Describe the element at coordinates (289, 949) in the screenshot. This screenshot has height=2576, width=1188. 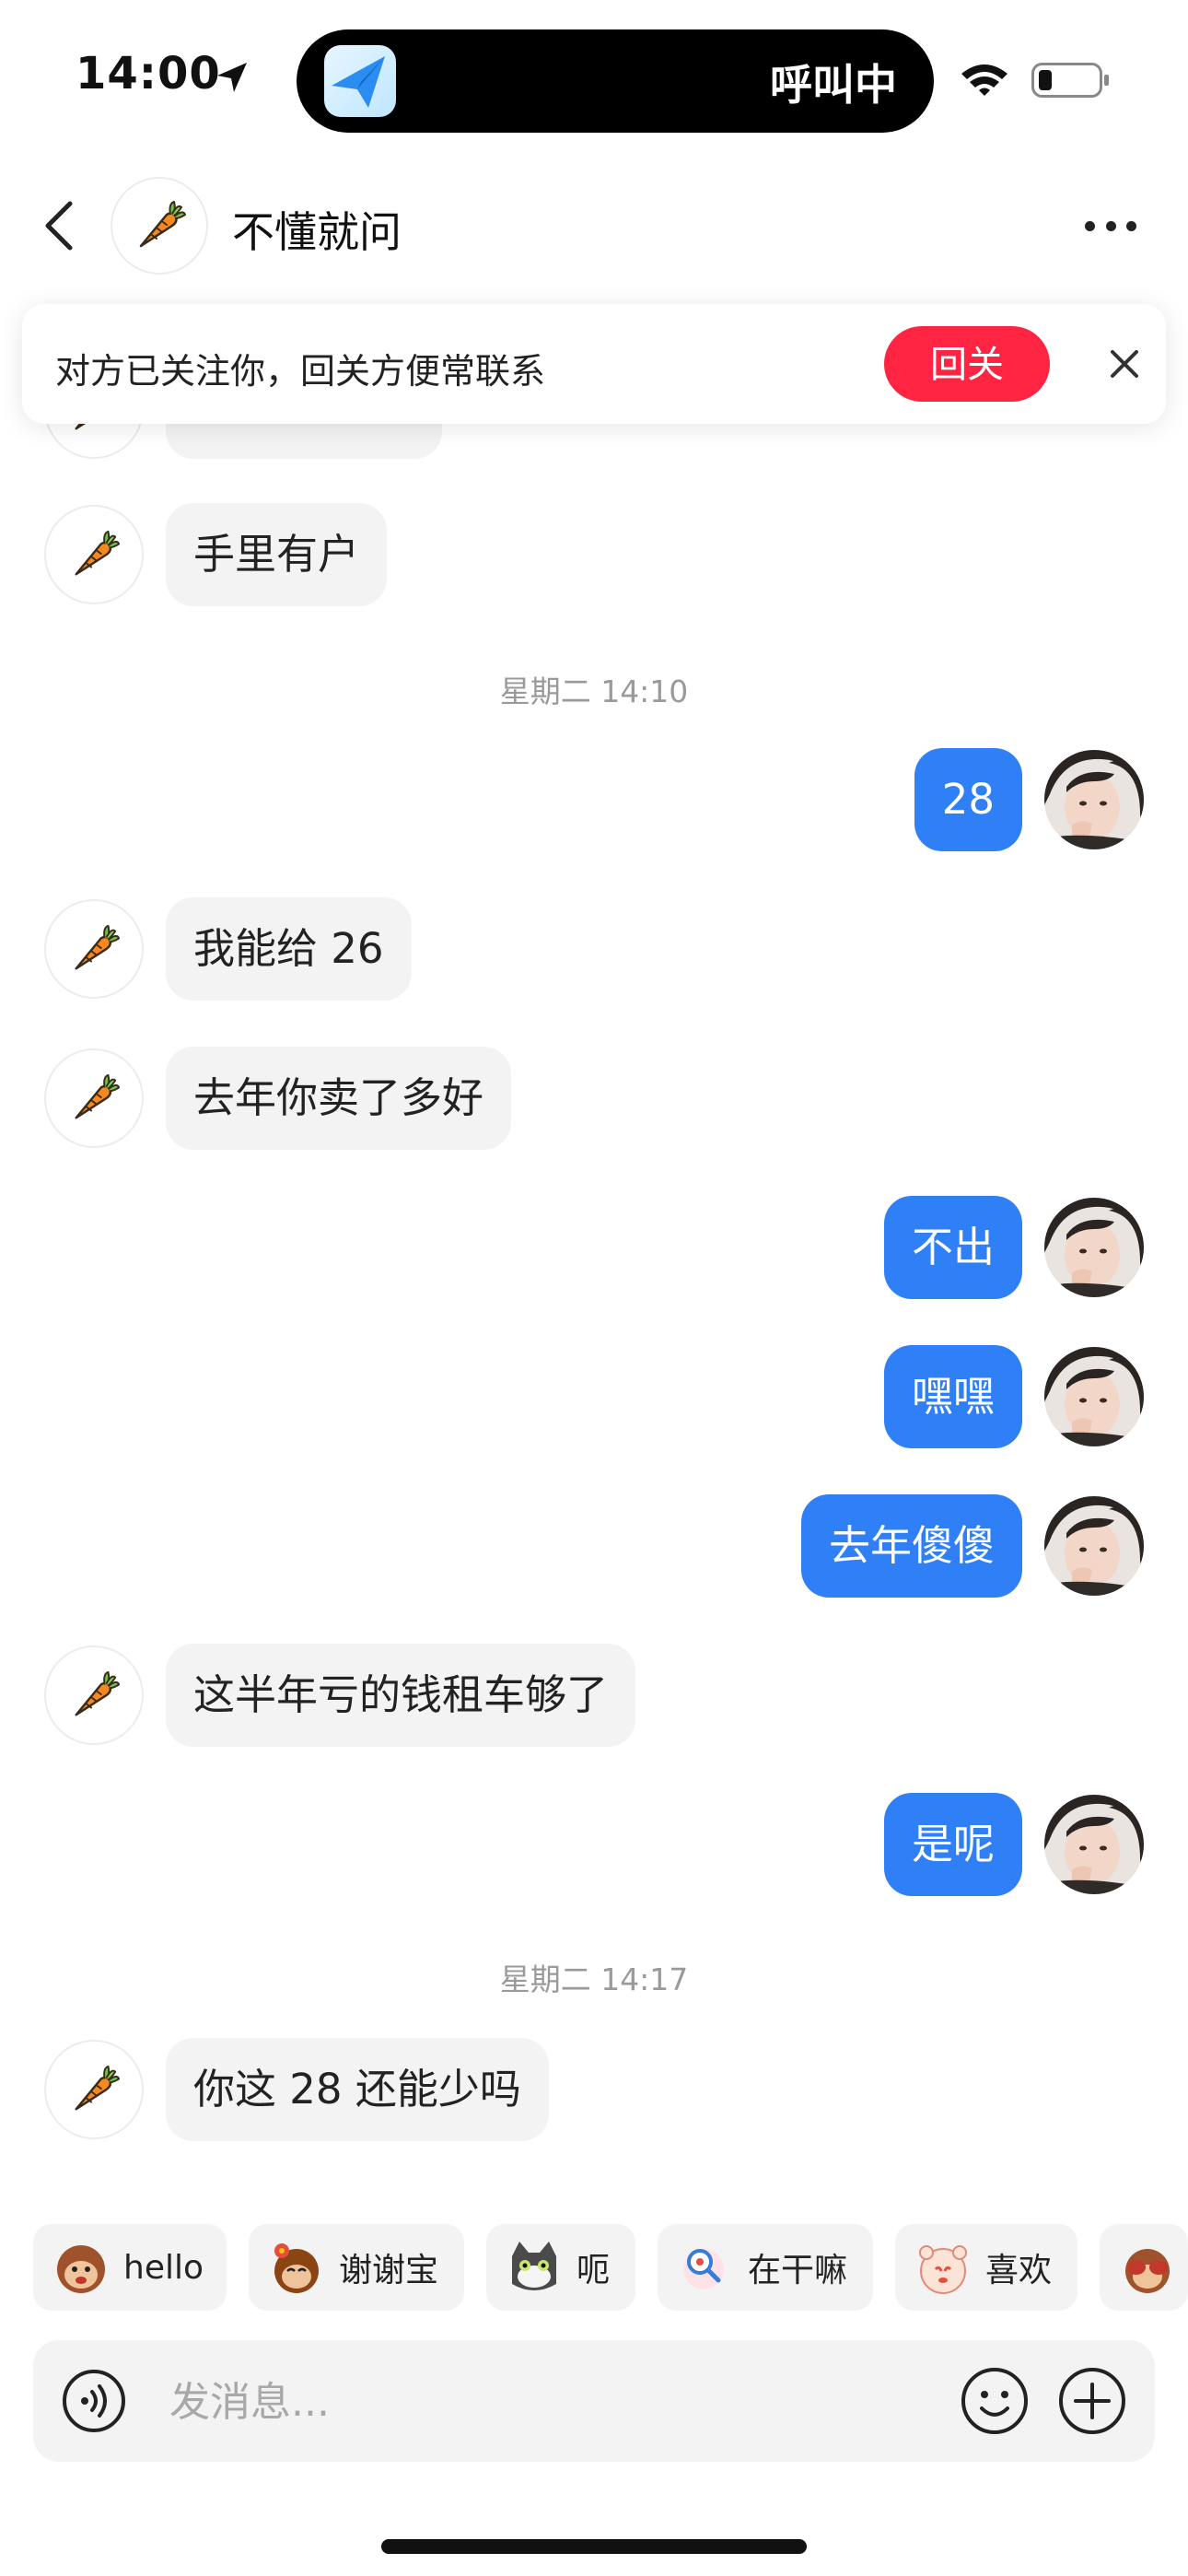
I see `message-bubble-incoming: 我能给 26` at that location.